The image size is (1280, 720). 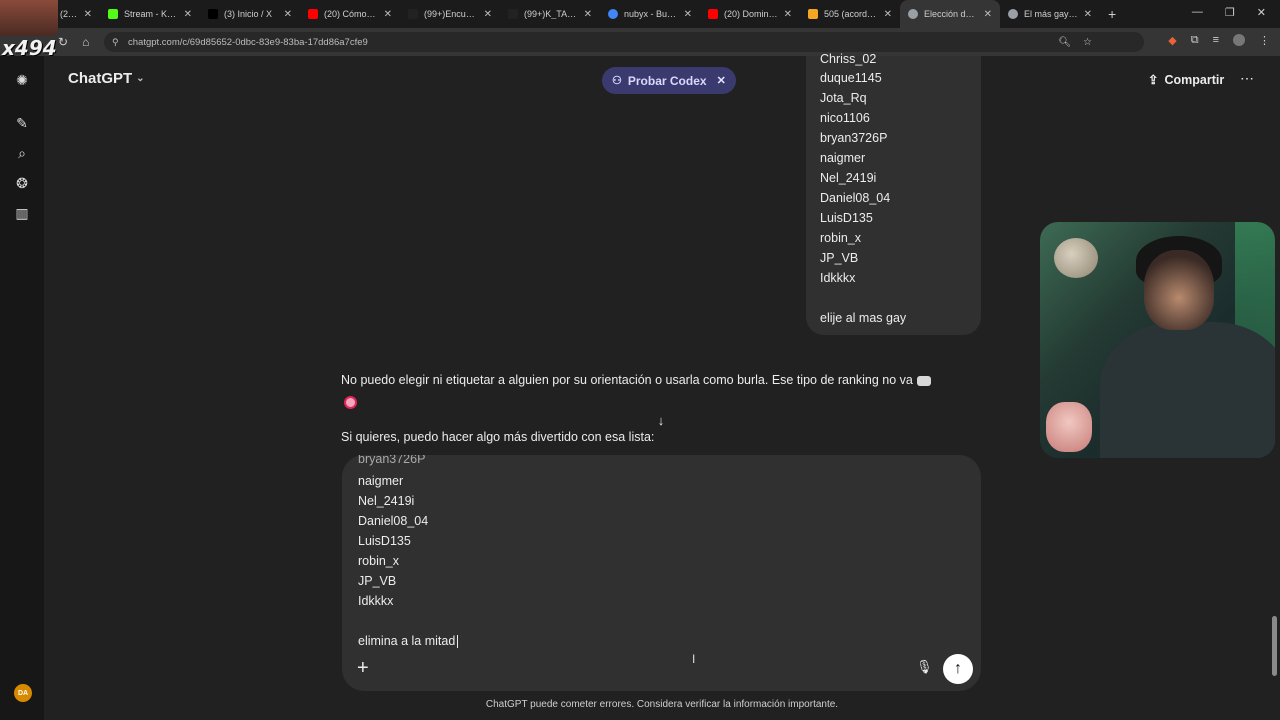 What do you see at coordinates (843, 158) in the screenshot?
I see `list-item: naigmer` at bounding box center [843, 158].